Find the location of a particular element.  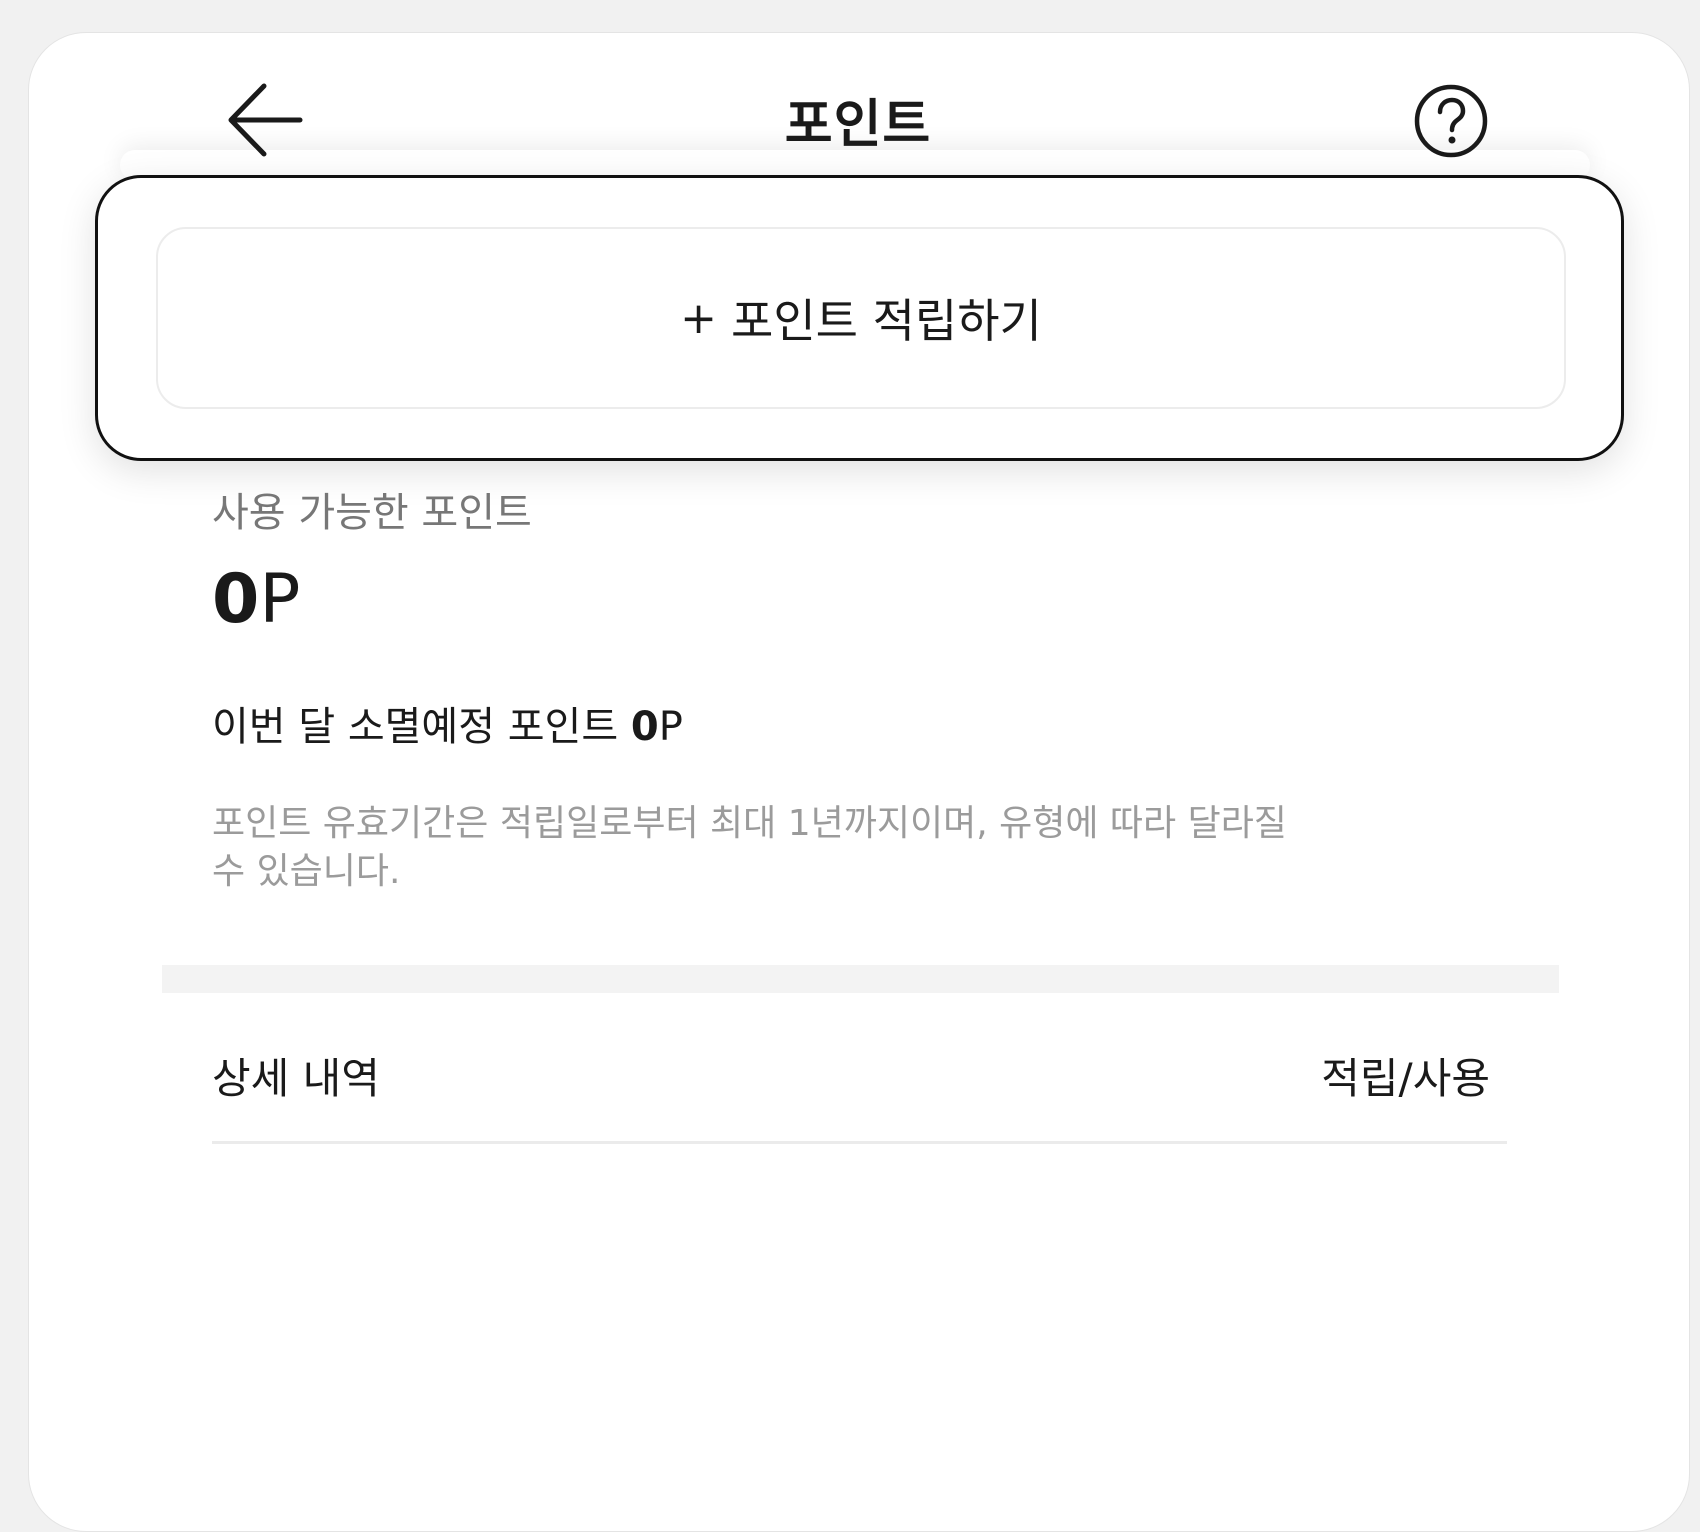

available-points-number: 0 is located at coordinates (236, 599).